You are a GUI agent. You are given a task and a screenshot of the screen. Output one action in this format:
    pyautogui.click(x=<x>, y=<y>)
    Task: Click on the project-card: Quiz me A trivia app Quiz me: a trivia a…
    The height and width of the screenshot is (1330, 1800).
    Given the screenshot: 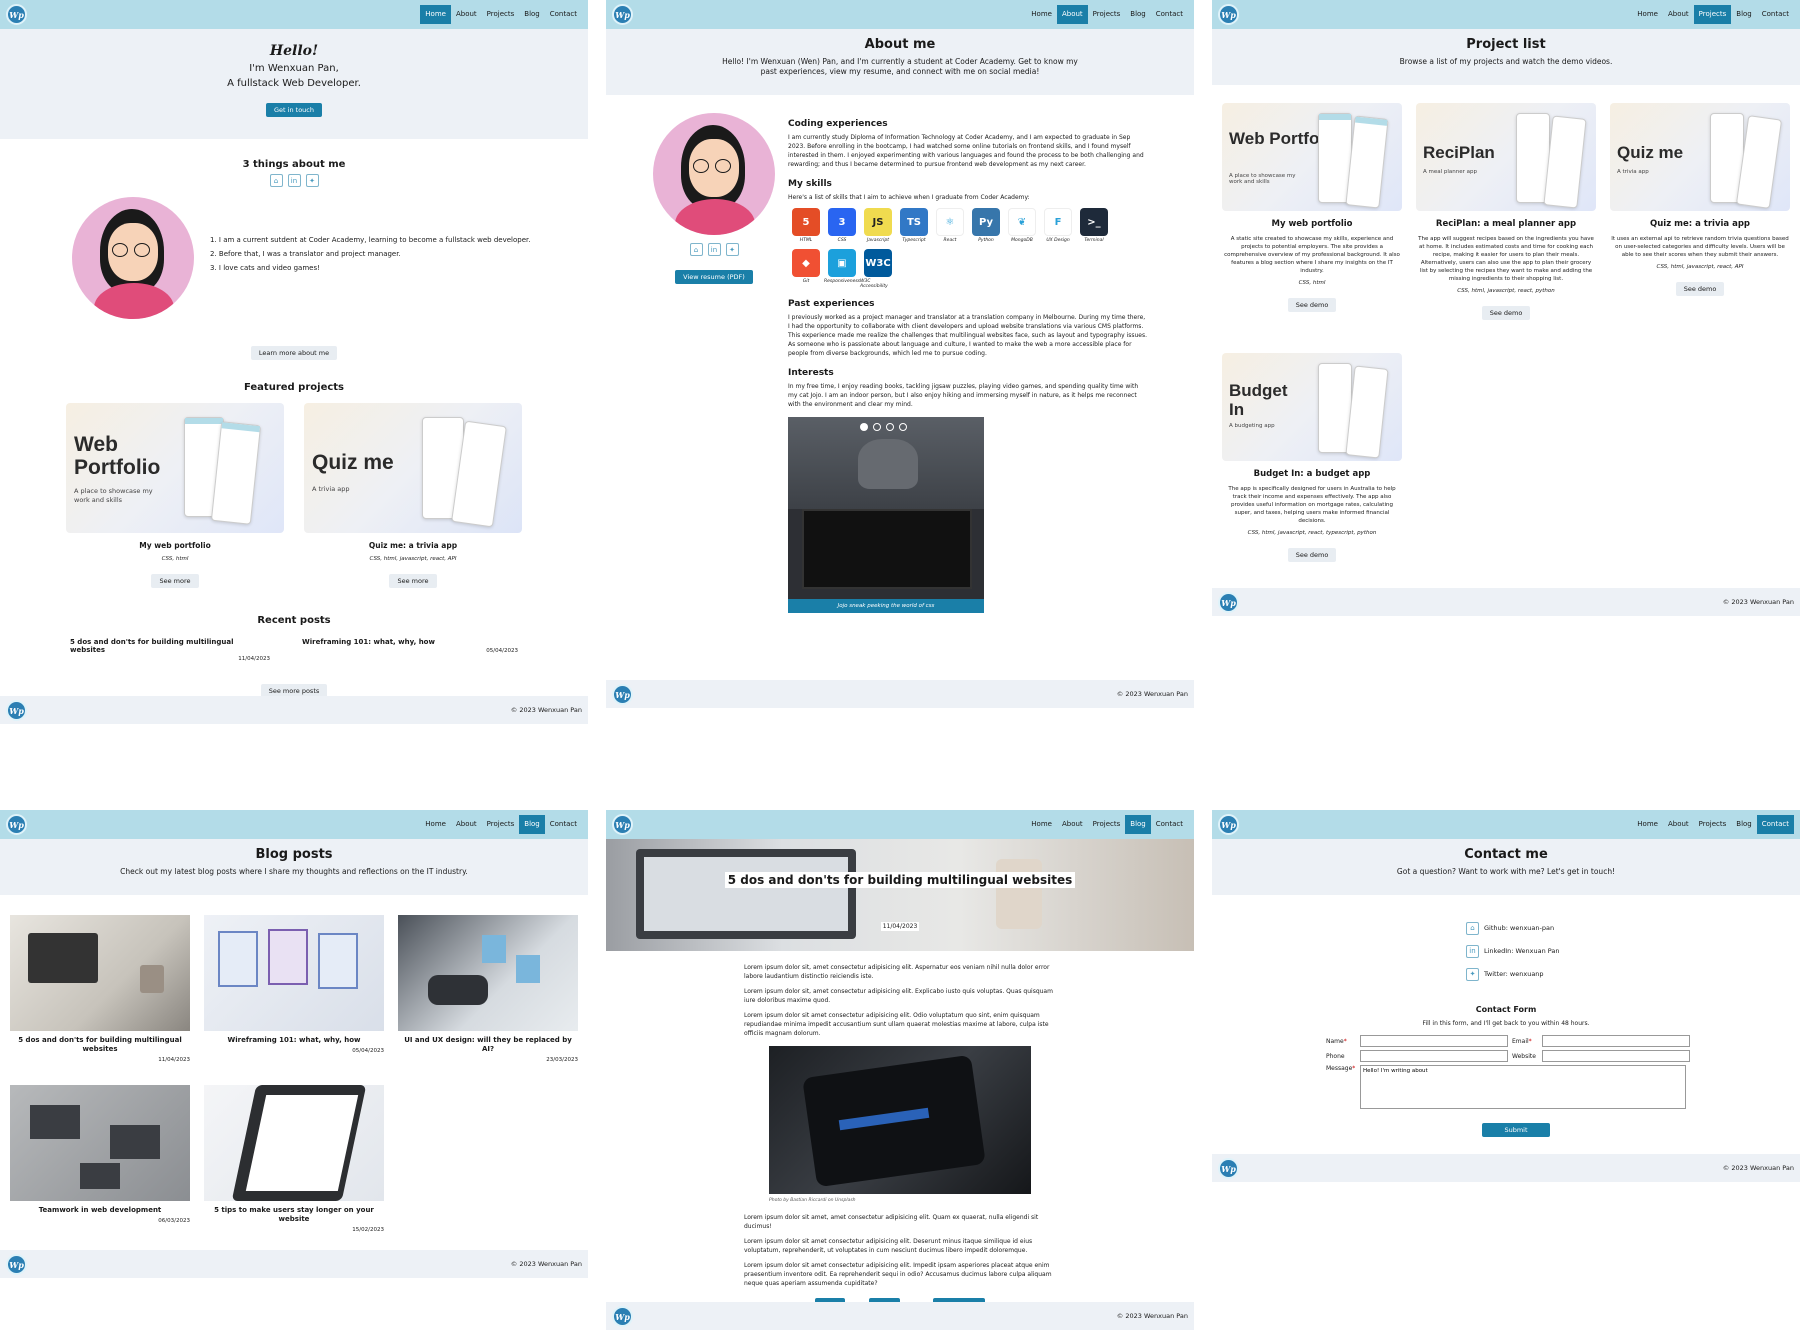 What is the action you would take?
    pyautogui.click(x=1700, y=199)
    